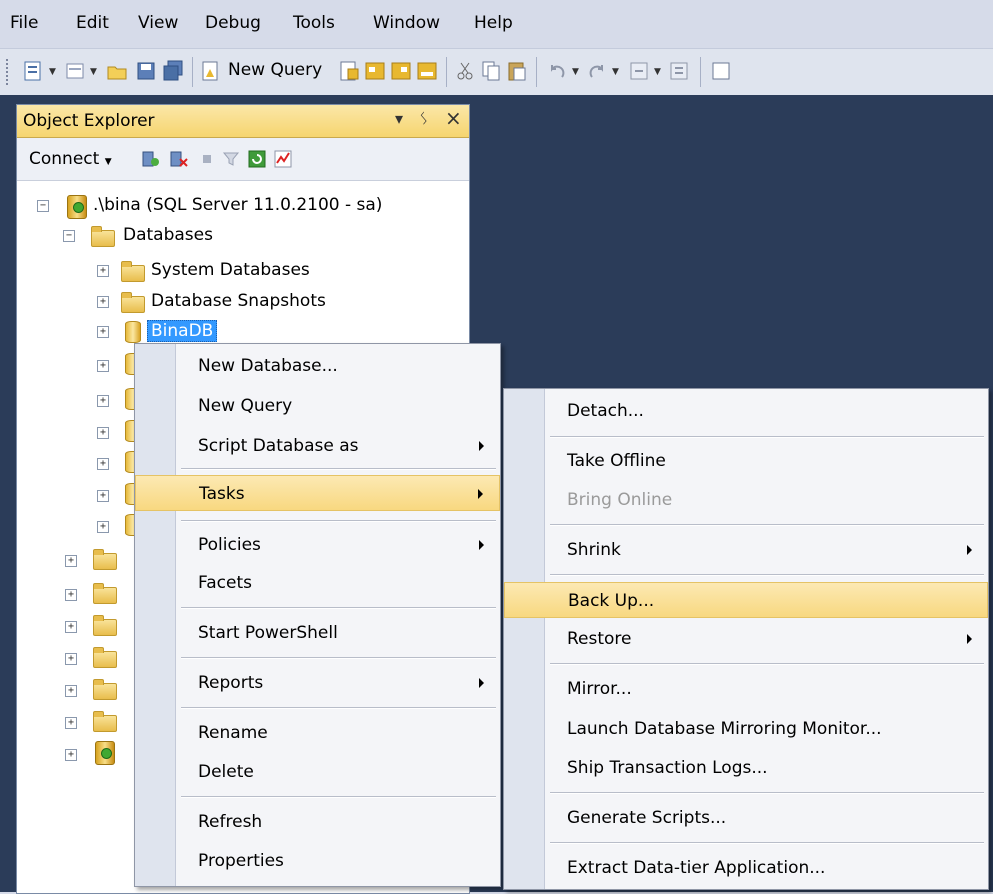 Image resolution: width=993 pixels, height=894 pixels. I want to click on new-query-icon, so click(211, 71).